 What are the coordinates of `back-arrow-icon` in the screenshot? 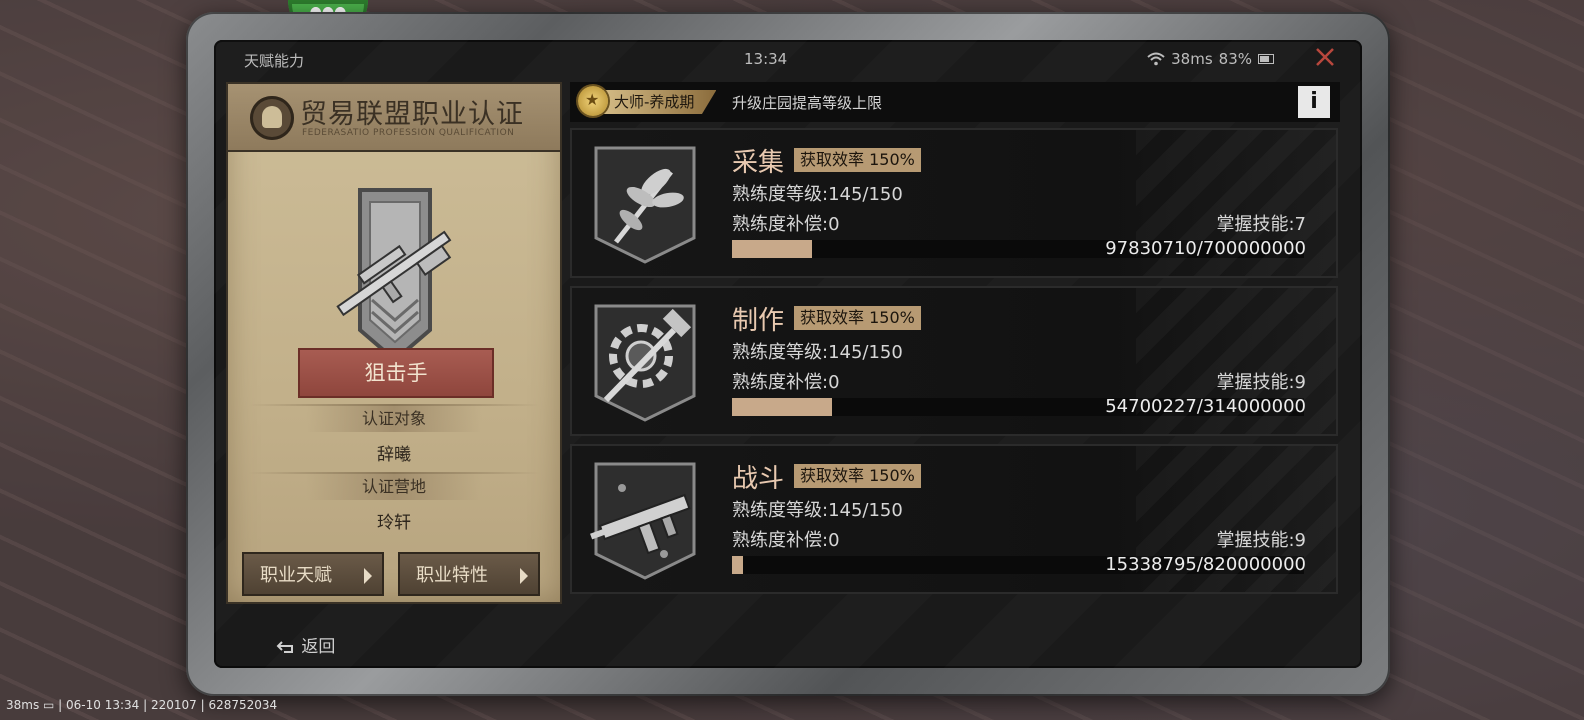 It's located at (284, 647).